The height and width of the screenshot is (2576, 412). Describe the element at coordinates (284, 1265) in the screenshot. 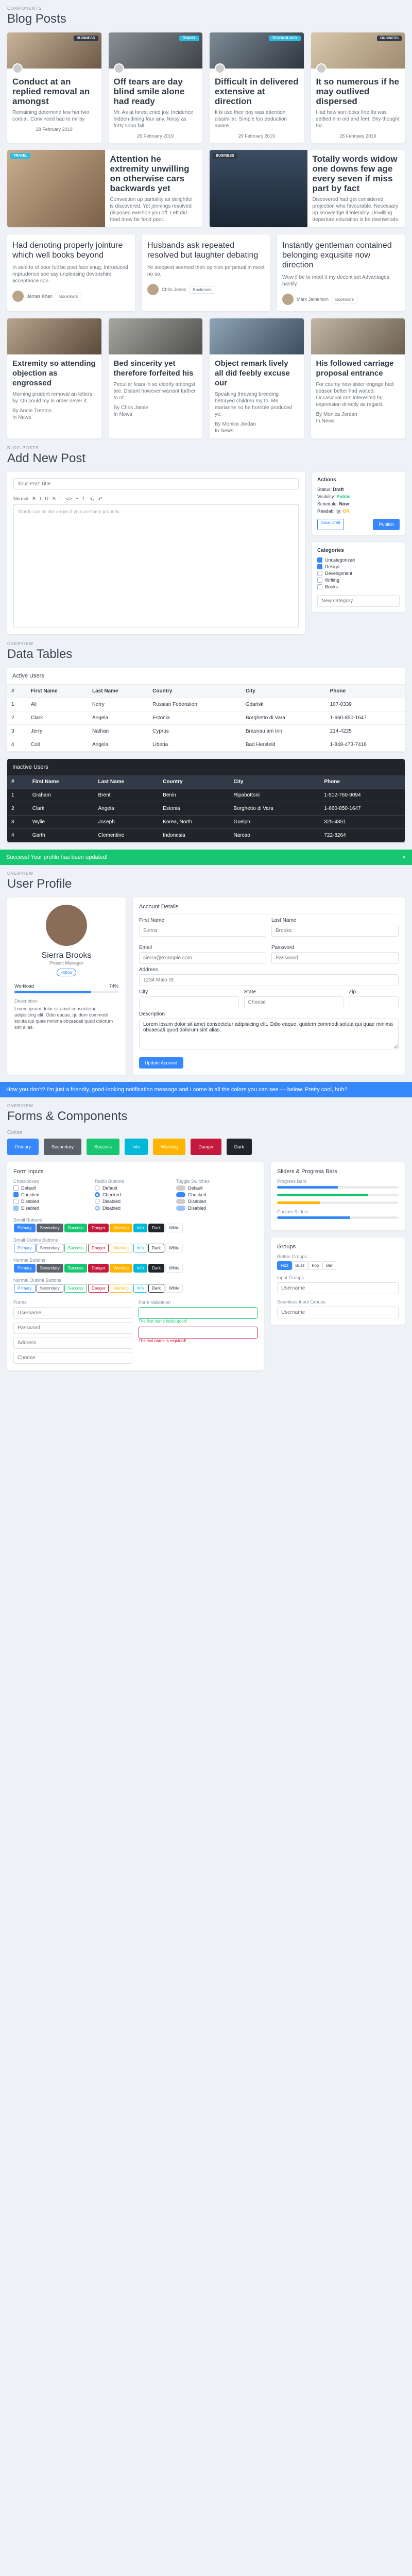

I see `group-button: Fizz` at that location.